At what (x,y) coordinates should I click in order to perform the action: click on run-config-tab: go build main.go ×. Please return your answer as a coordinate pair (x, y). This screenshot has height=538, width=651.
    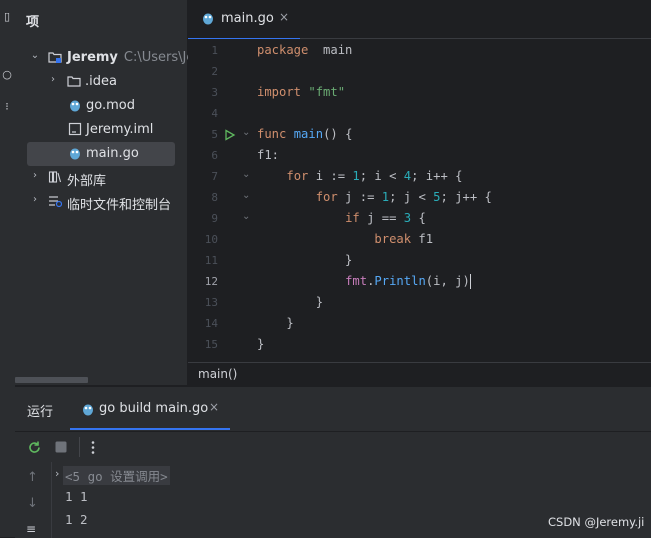
    Looking at the image, I should click on (150, 411).